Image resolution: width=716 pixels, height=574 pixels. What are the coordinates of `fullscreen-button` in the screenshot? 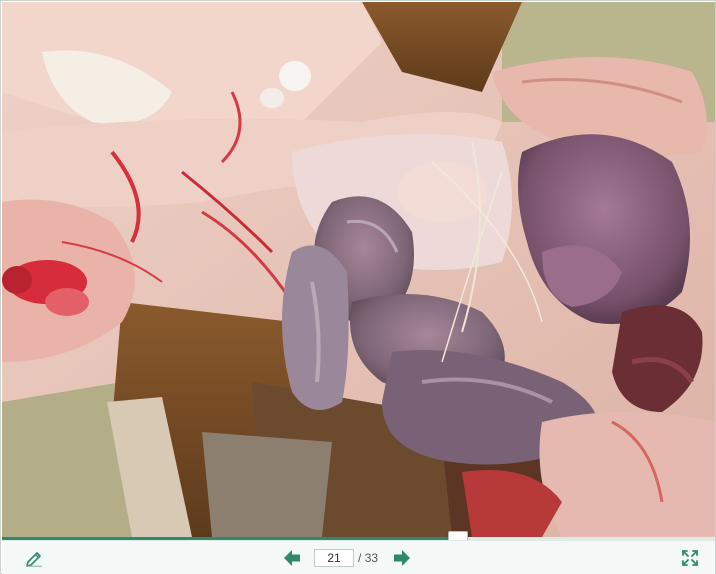 It's located at (690, 558).